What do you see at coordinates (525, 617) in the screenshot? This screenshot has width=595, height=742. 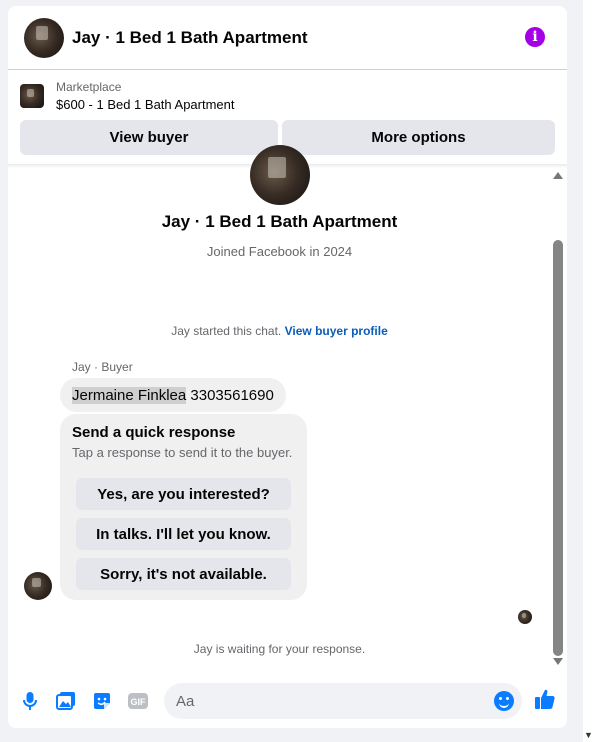 I see `seen-receipt-avatar` at bounding box center [525, 617].